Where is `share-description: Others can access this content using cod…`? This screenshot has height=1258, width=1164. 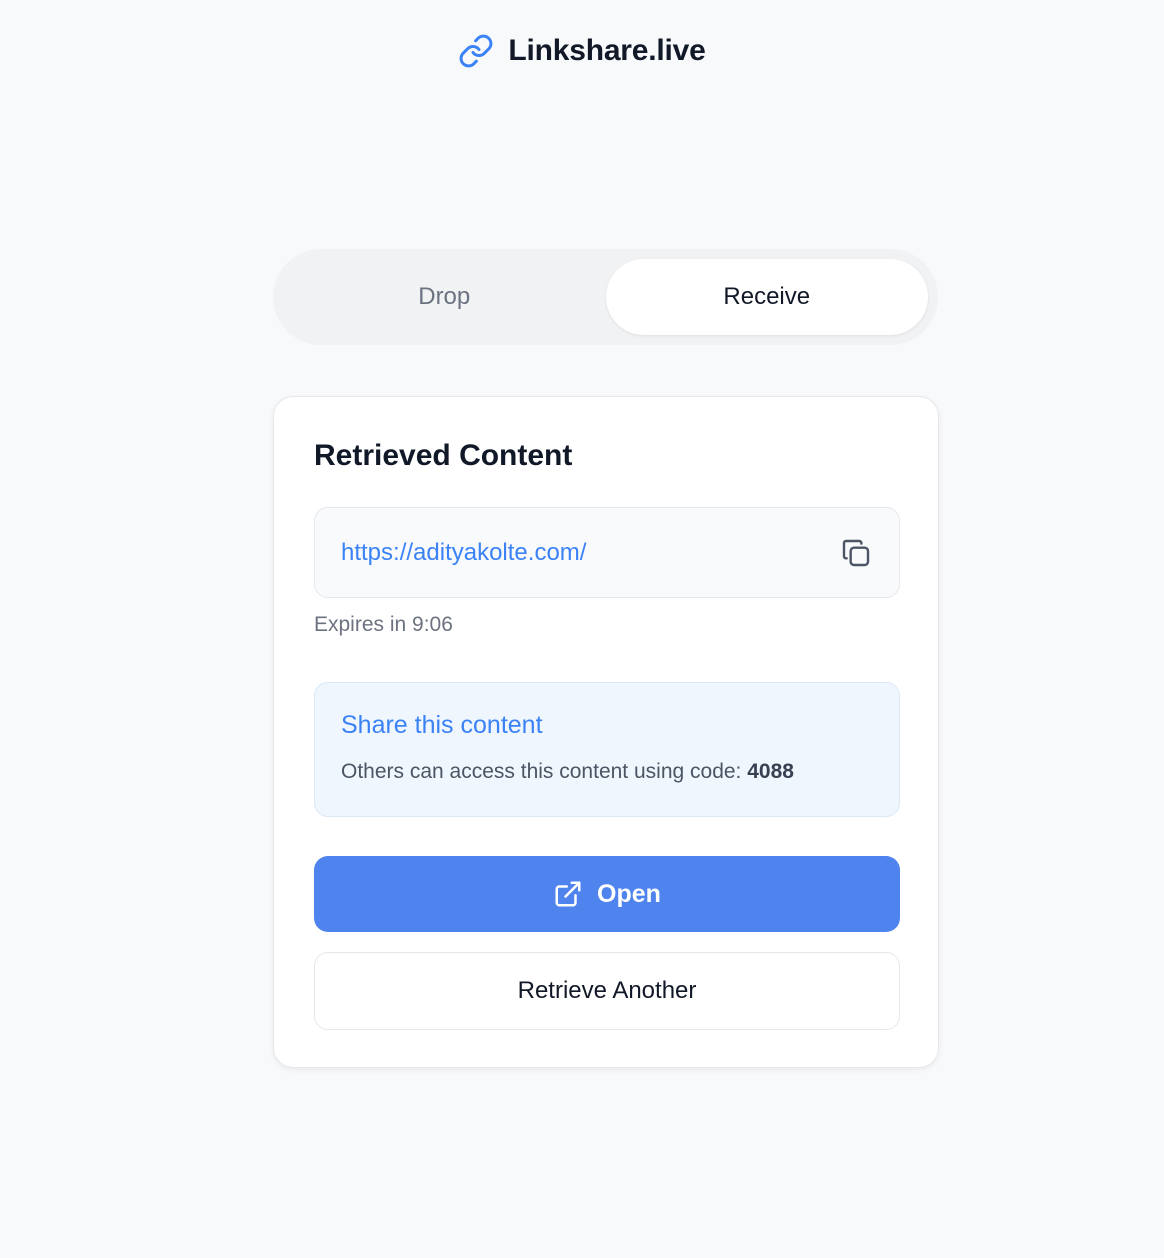
share-description: Others can access this content using cod… is located at coordinates (607, 772).